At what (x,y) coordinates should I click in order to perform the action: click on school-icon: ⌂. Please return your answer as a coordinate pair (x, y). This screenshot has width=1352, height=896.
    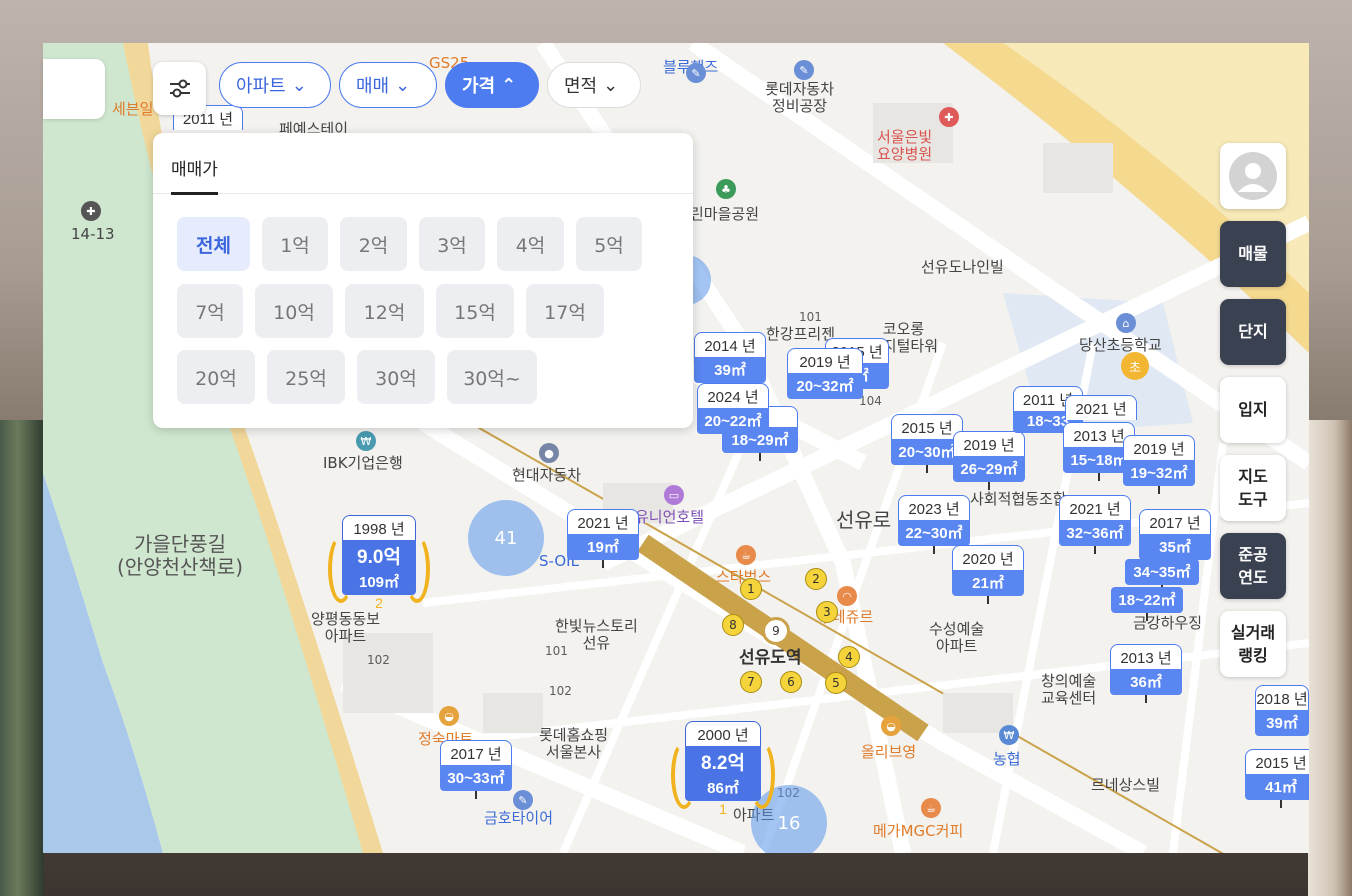
    Looking at the image, I should click on (1126, 323).